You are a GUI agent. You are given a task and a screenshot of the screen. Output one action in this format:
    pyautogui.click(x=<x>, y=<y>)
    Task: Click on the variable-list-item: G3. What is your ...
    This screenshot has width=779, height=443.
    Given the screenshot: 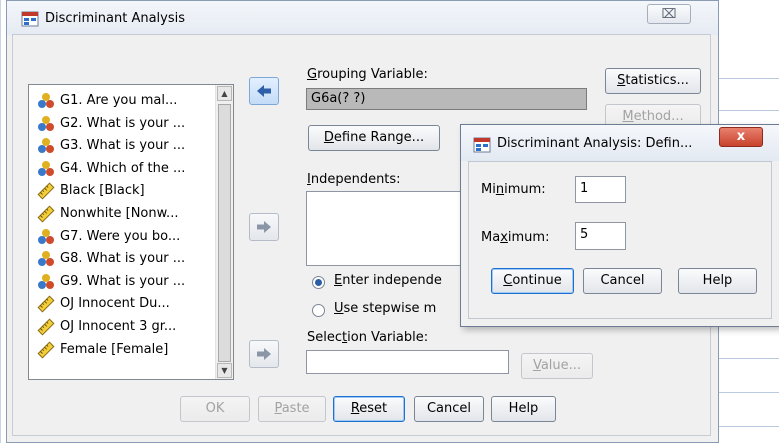 What is the action you would take?
    pyautogui.click(x=111, y=146)
    